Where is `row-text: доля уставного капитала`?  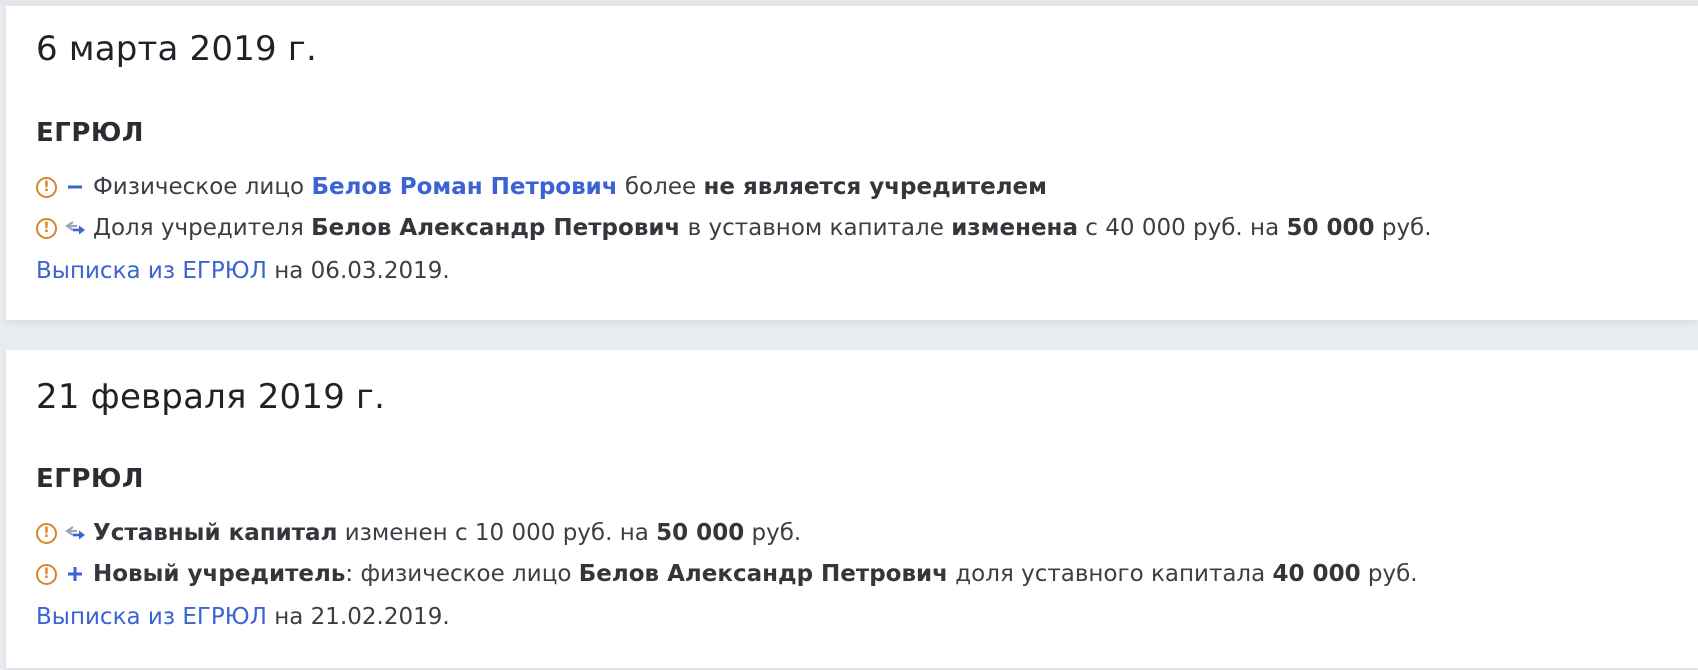
row-text: доля уставного капитала is located at coordinates (1110, 574).